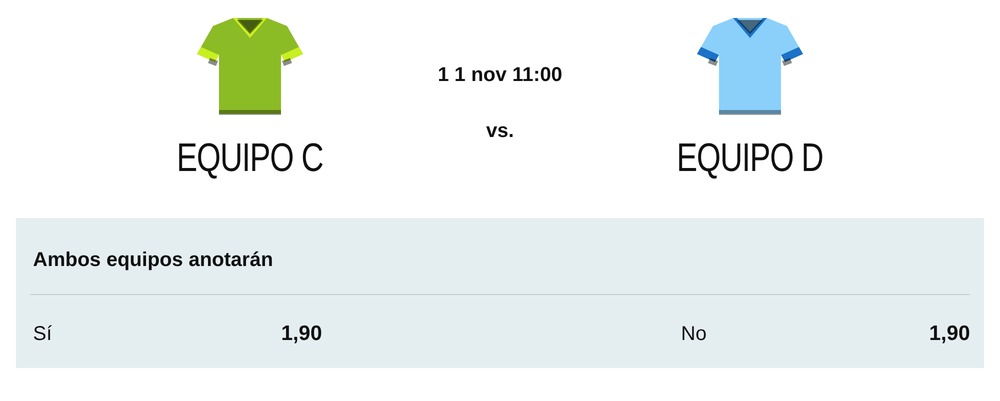  I want to click on odds-option: Sí 1,90, so click(177, 334).